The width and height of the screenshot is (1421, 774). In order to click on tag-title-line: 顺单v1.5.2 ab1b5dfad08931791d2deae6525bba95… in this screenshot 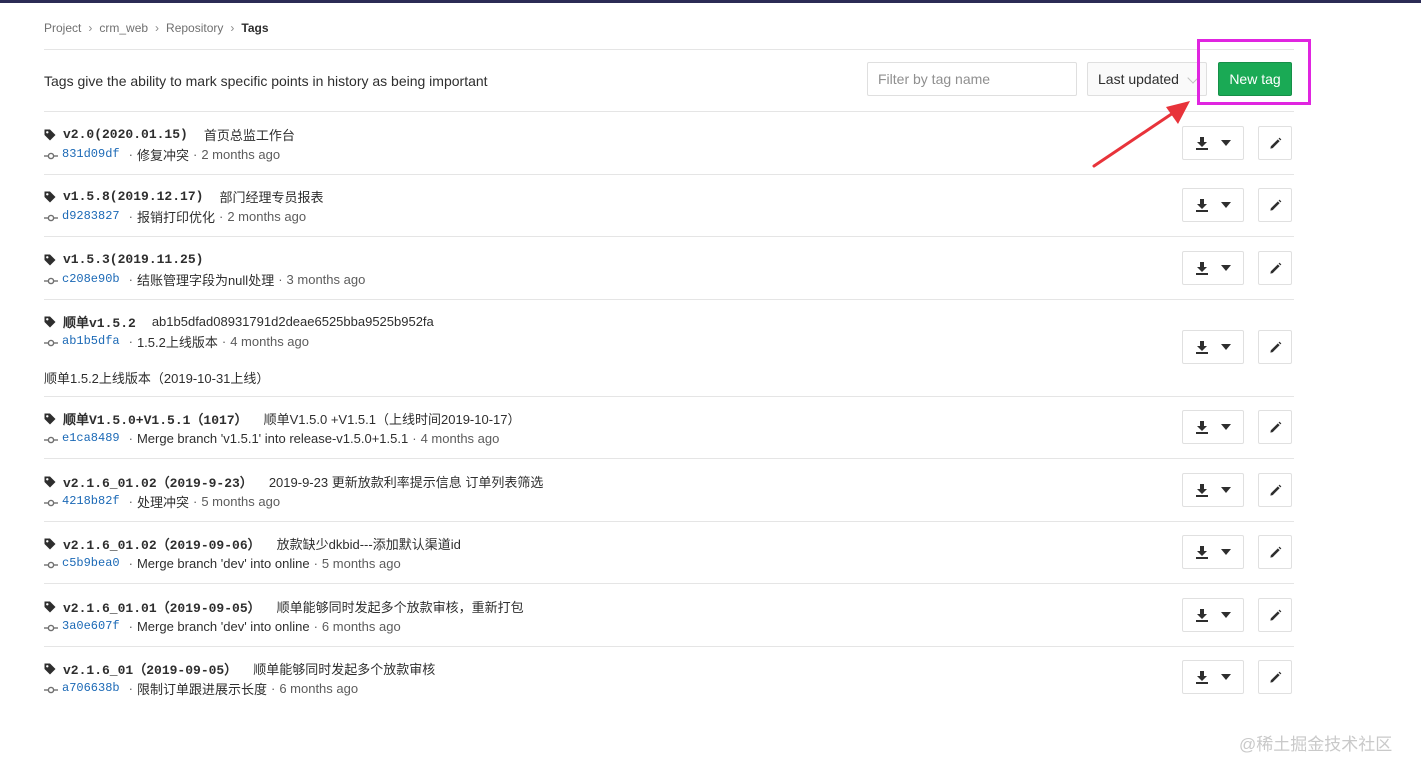, I will do `click(239, 321)`.